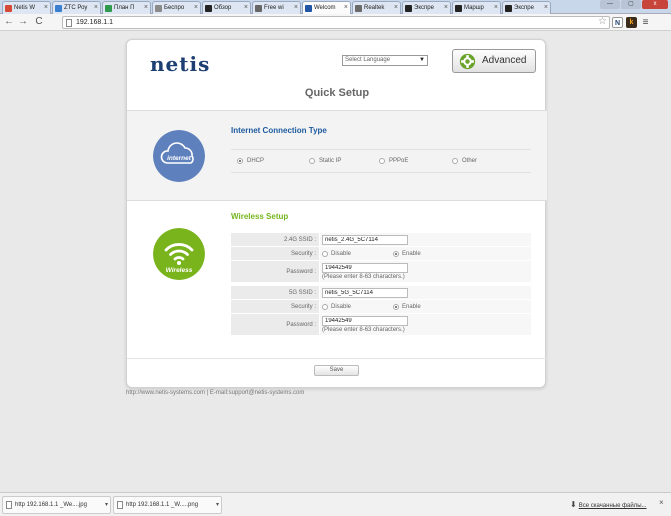 The height and width of the screenshot is (516, 671). Describe the element at coordinates (645, 22) in the screenshot. I see `menu-icon: ≡` at that location.